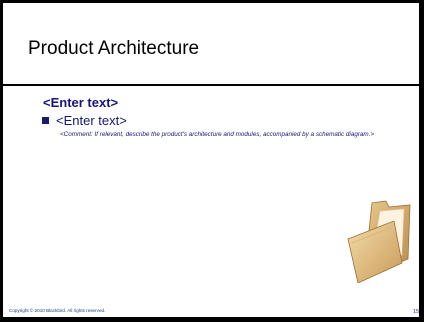 The width and height of the screenshot is (424, 322). Describe the element at coordinates (45, 120) in the screenshot. I see `bullet-square-icon` at that location.